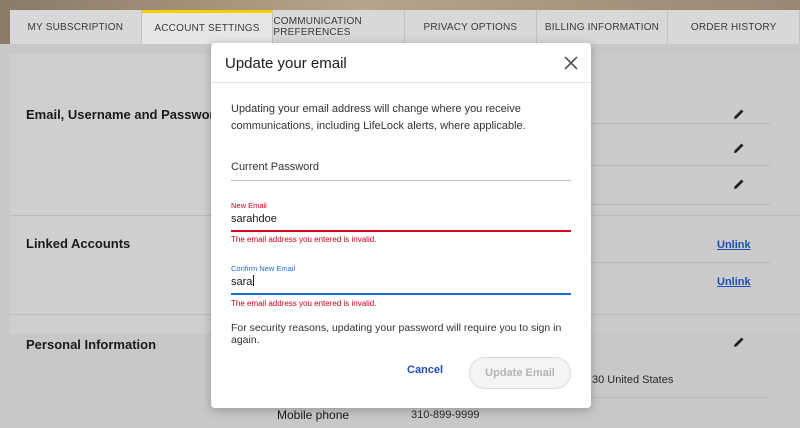  What do you see at coordinates (275, 167) in the screenshot?
I see `current-password-placeholder: Current Password` at bounding box center [275, 167].